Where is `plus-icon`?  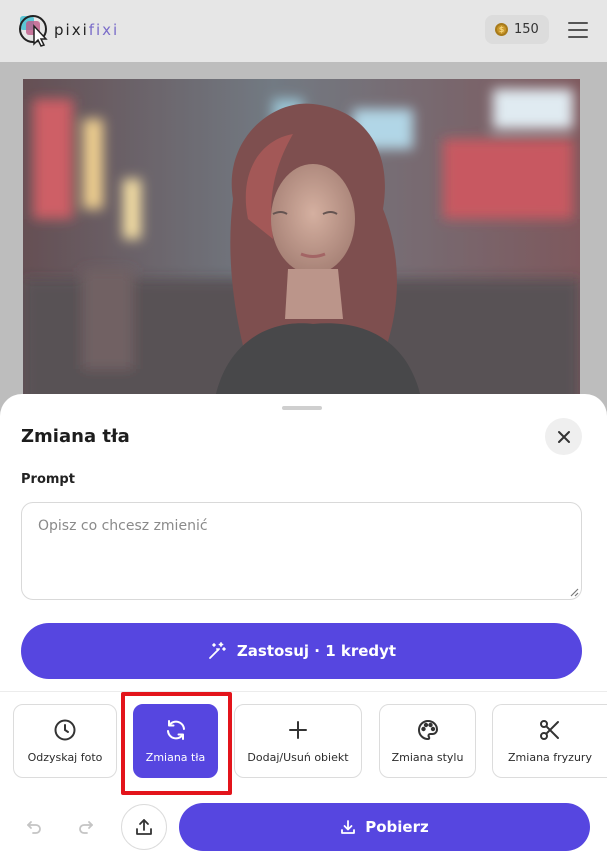
plus-icon is located at coordinates (298, 730).